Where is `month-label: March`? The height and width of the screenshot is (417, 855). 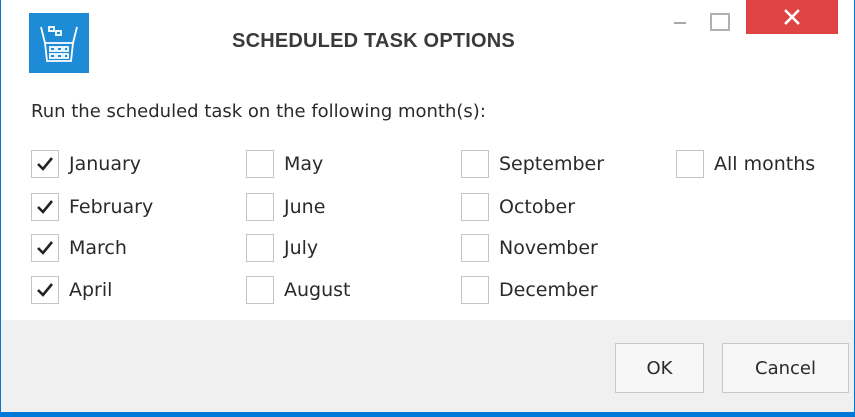
month-label: March is located at coordinates (98, 248).